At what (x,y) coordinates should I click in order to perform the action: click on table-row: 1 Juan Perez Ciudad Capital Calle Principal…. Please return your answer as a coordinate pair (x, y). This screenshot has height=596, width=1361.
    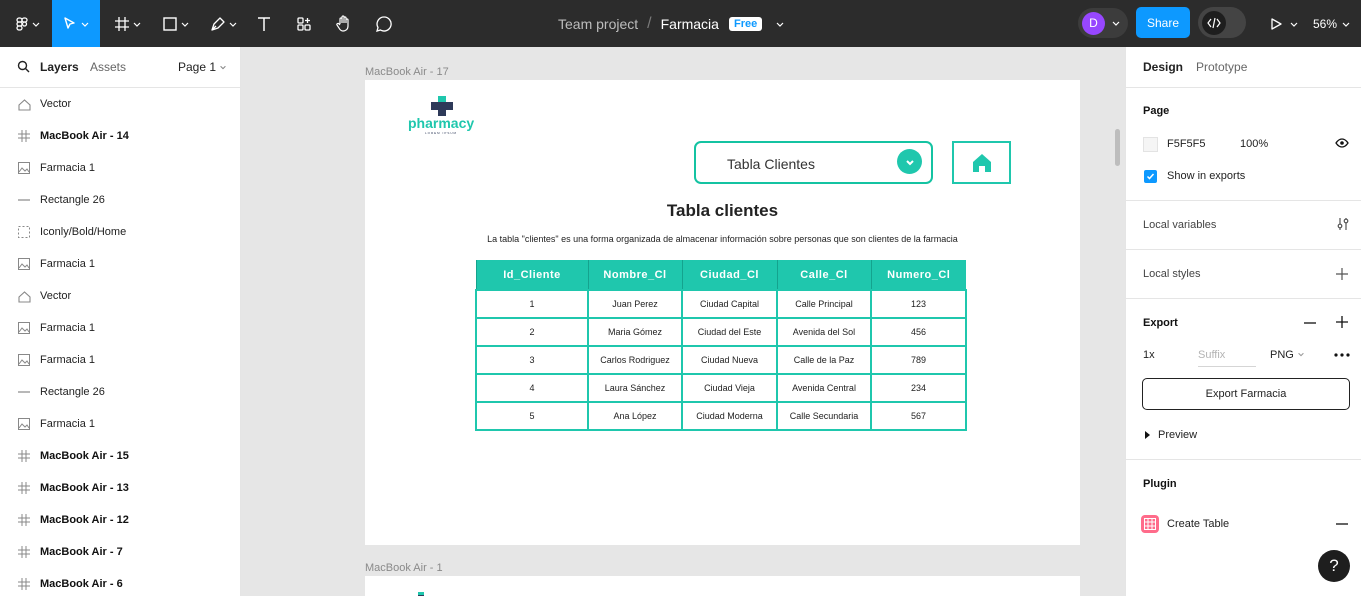
    Looking at the image, I should click on (721, 304).